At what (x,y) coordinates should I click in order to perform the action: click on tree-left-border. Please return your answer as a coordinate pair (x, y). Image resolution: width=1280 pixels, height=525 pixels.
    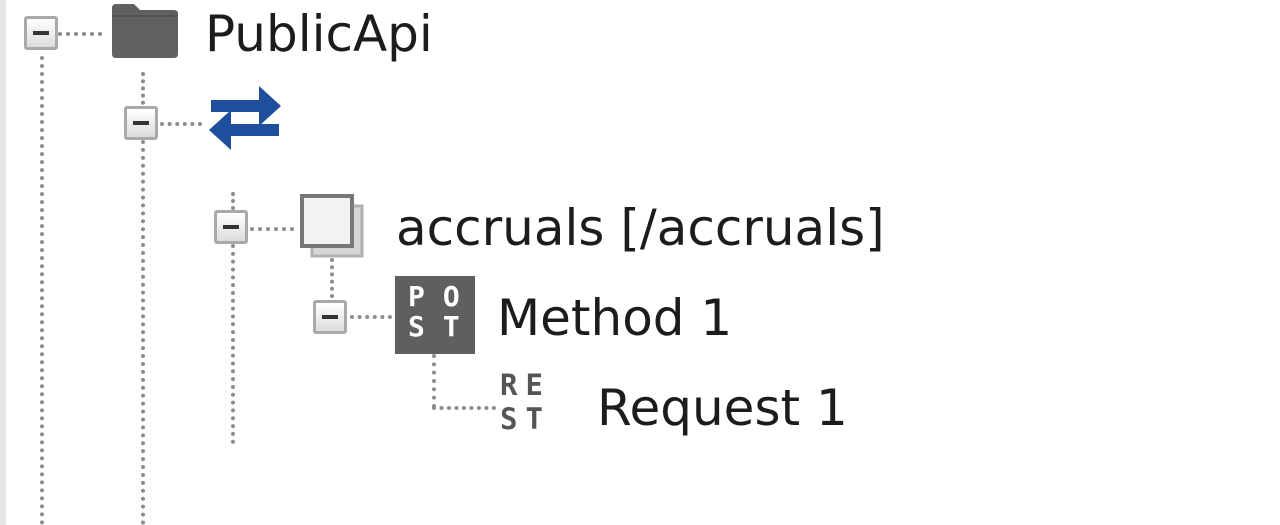
    Looking at the image, I should click on (3, 262).